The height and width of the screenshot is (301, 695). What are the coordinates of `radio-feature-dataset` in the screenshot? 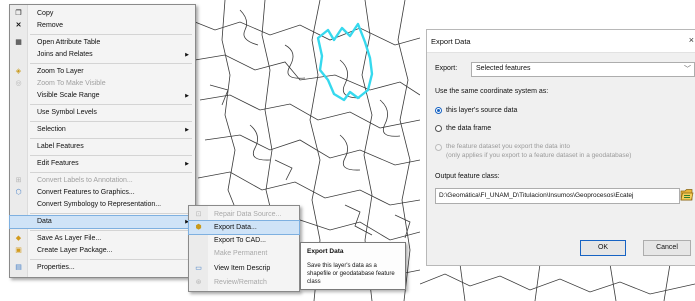 It's located at (438, 147).